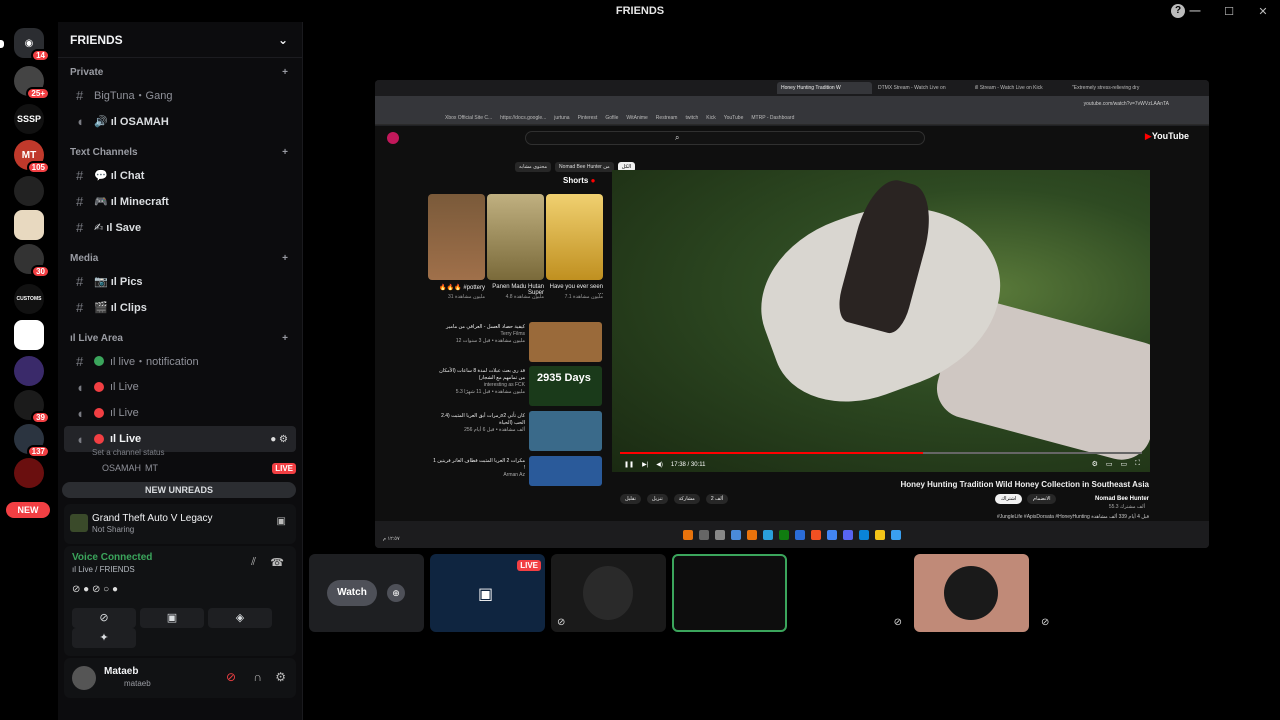 The width and height of the screenshot is (1280, 720). Describe the element at coordinates (32, 407) in the screenshot. I see `server-icon: 39` at that location.